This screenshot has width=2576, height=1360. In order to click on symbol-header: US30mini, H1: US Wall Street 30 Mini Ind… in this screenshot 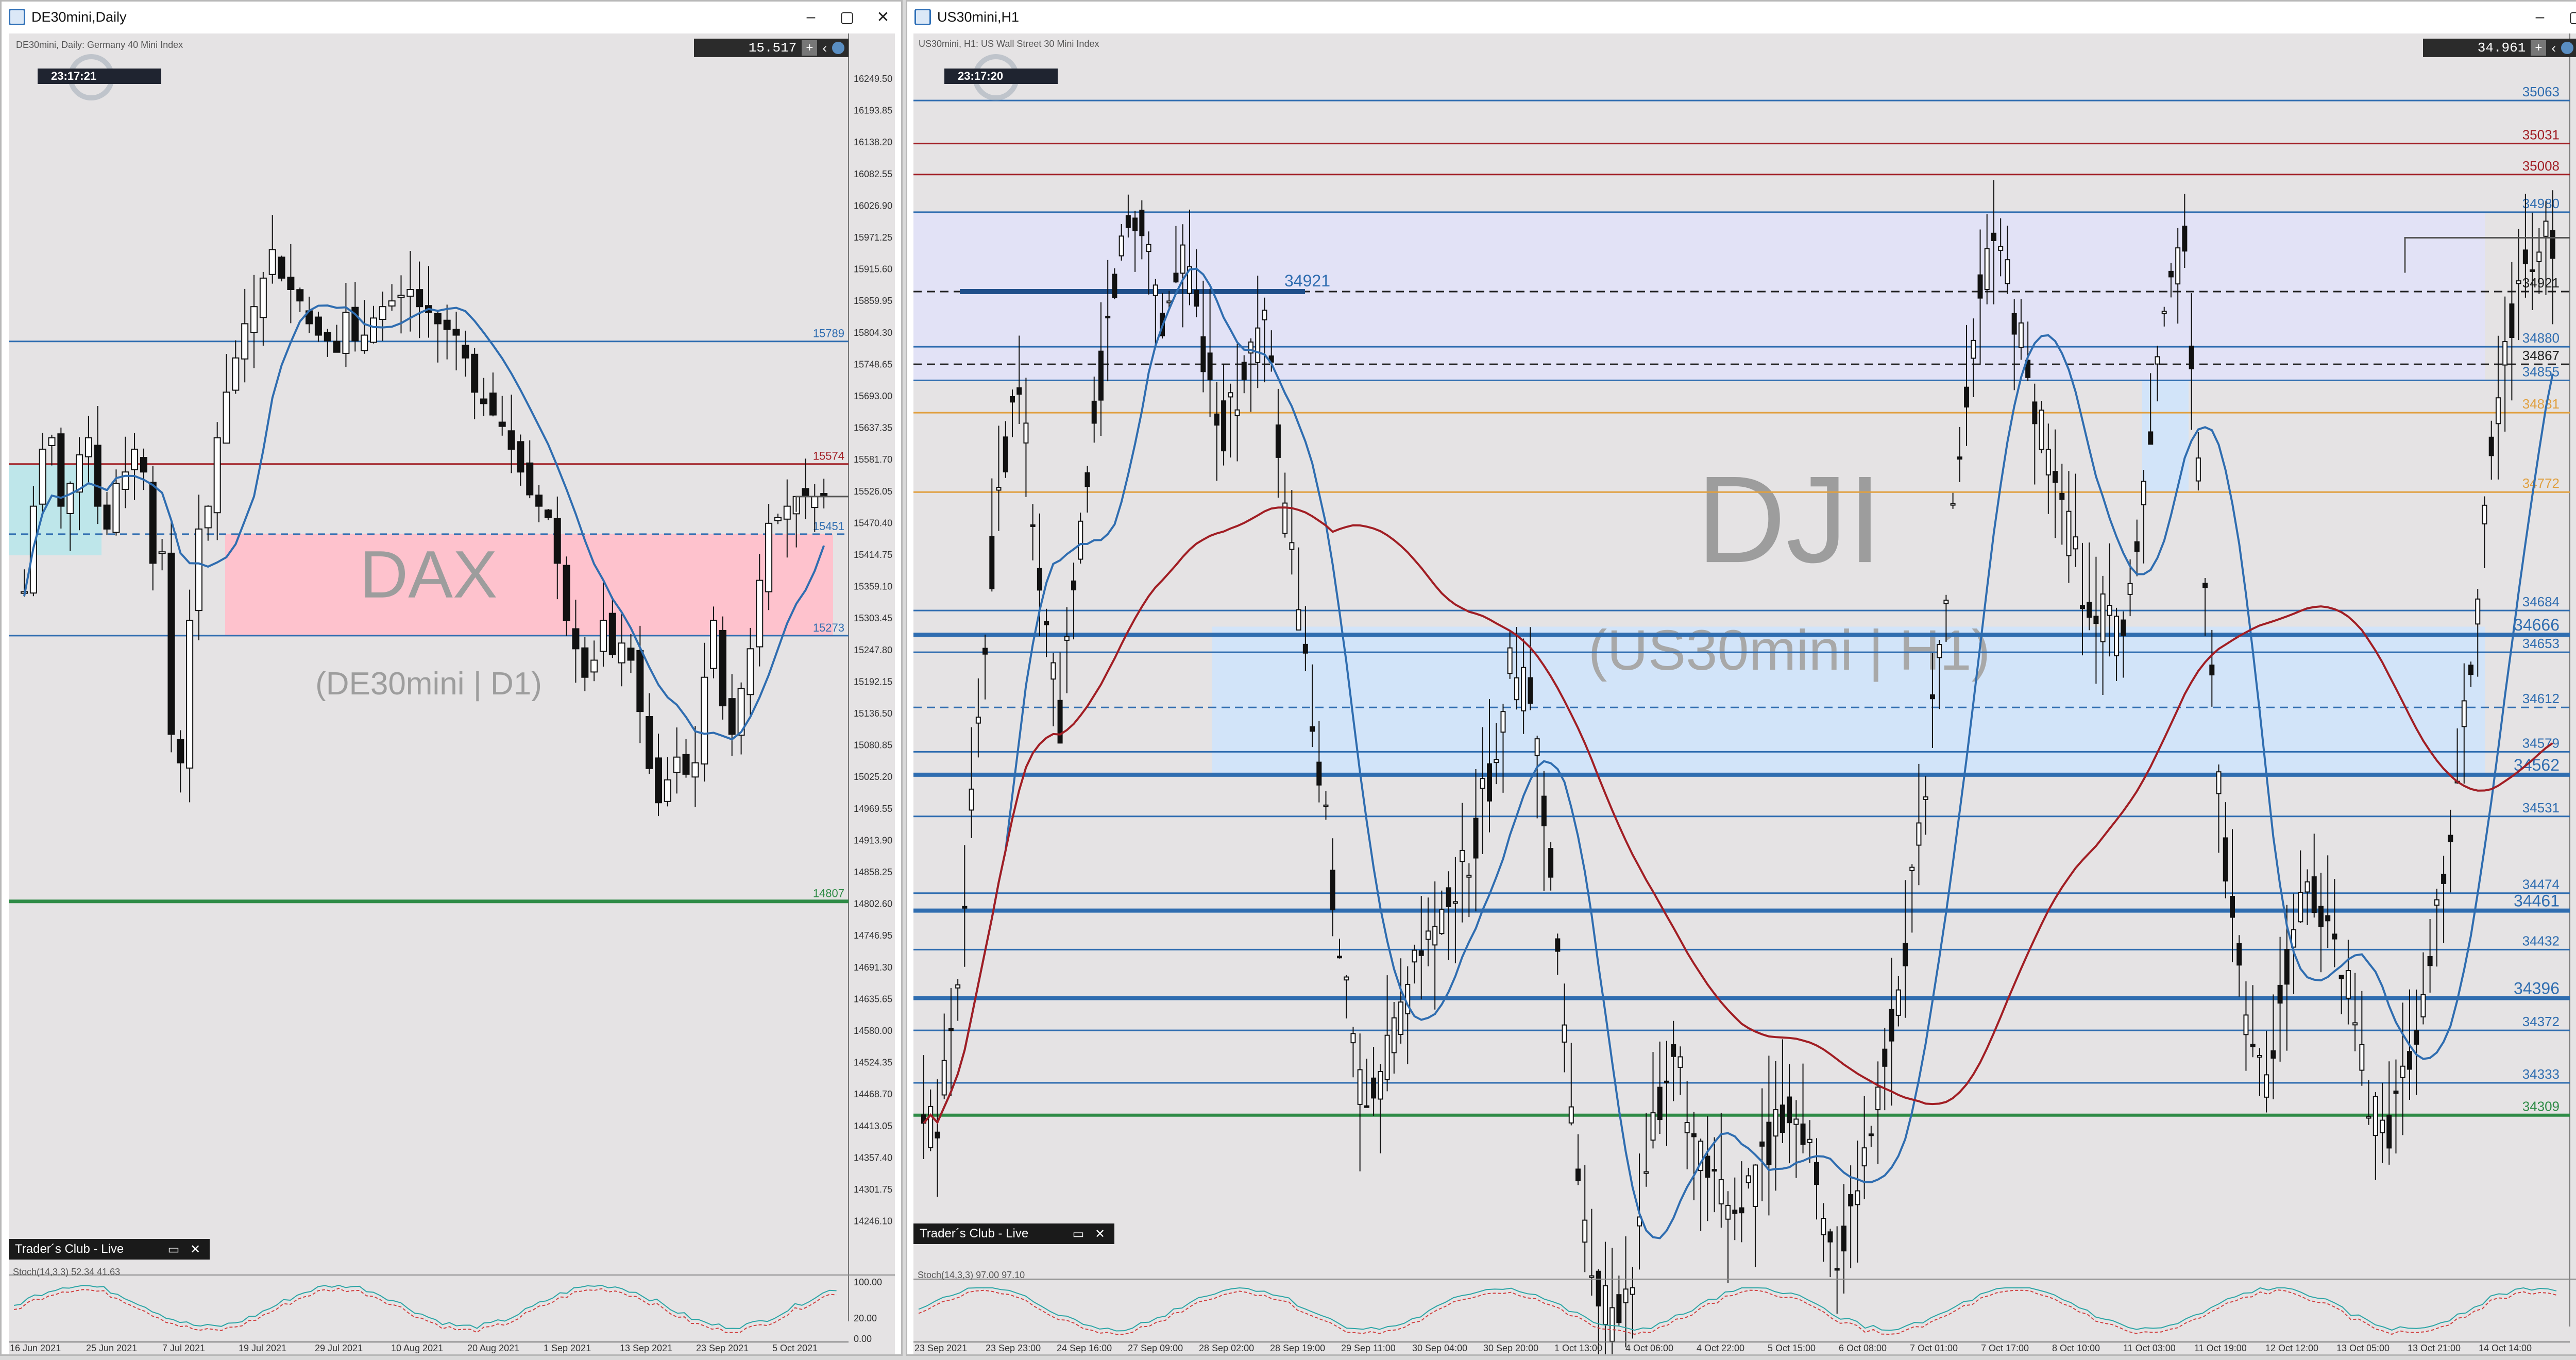, I will do `click(1009, 44)`.